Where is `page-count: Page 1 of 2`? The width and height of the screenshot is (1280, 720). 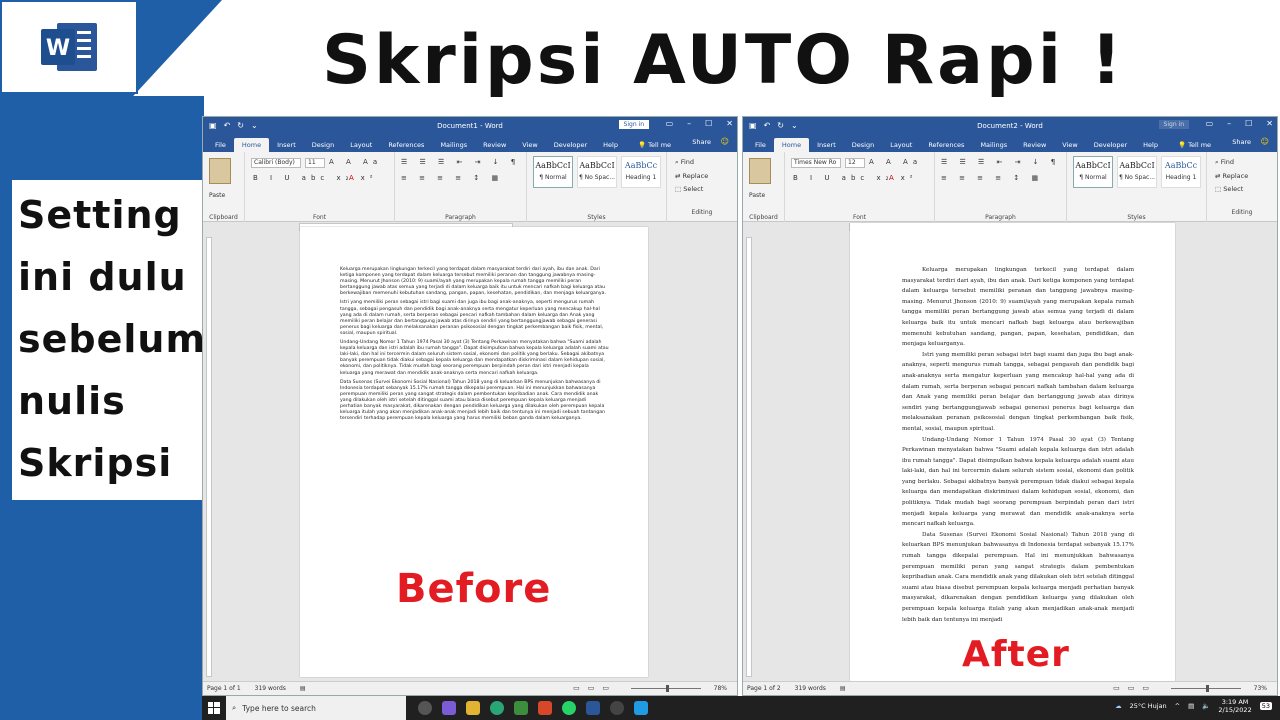
page-count: Page 1 of 2 is located at coordinates (764, 688).